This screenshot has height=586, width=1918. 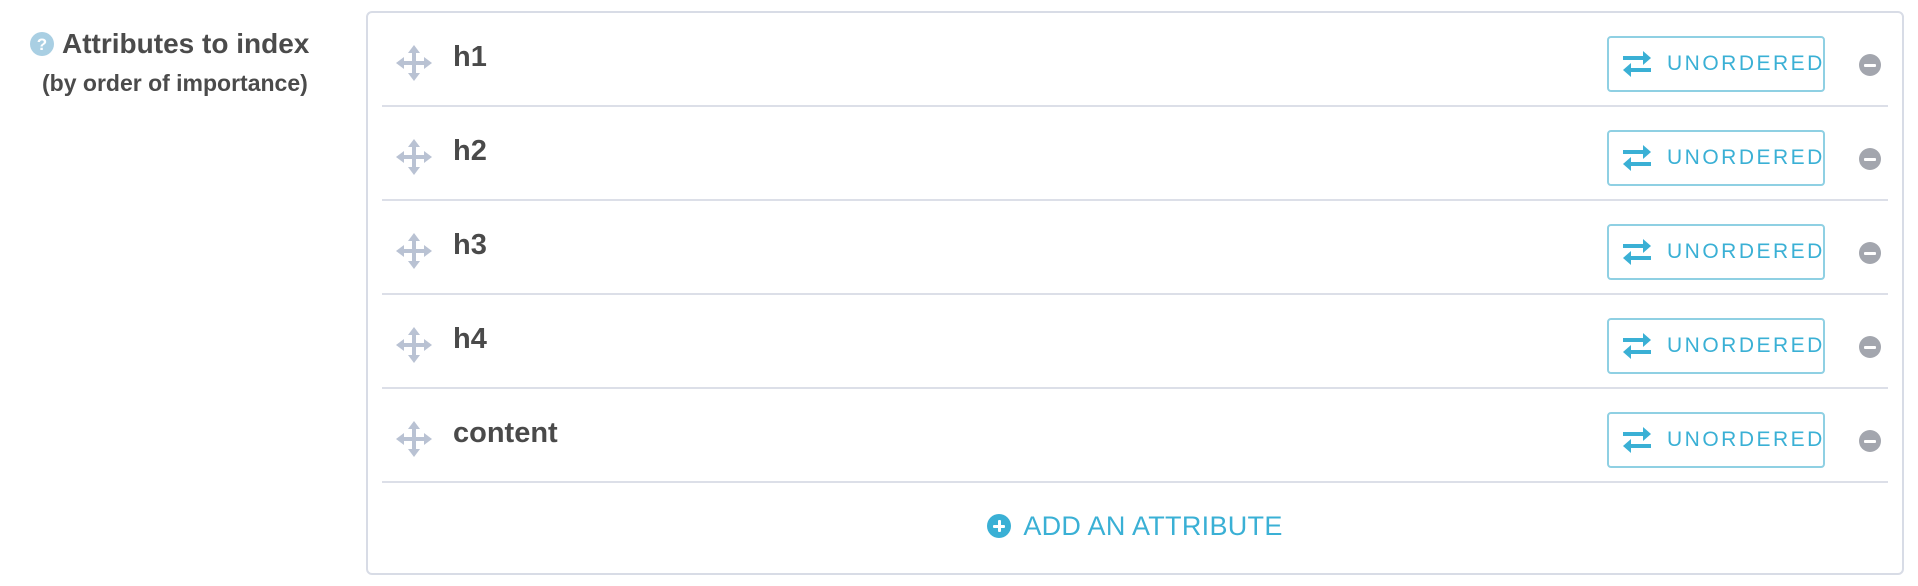 I want to click on field-label-text: Attributes to index, so click(x=186, y=43).